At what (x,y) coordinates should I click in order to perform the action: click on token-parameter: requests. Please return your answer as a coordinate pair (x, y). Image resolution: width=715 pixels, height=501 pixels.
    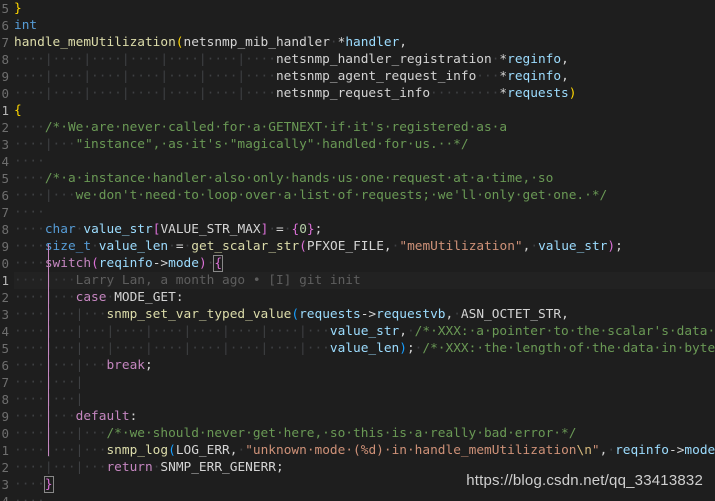
    Looking at the image, I should click on (538, 93).